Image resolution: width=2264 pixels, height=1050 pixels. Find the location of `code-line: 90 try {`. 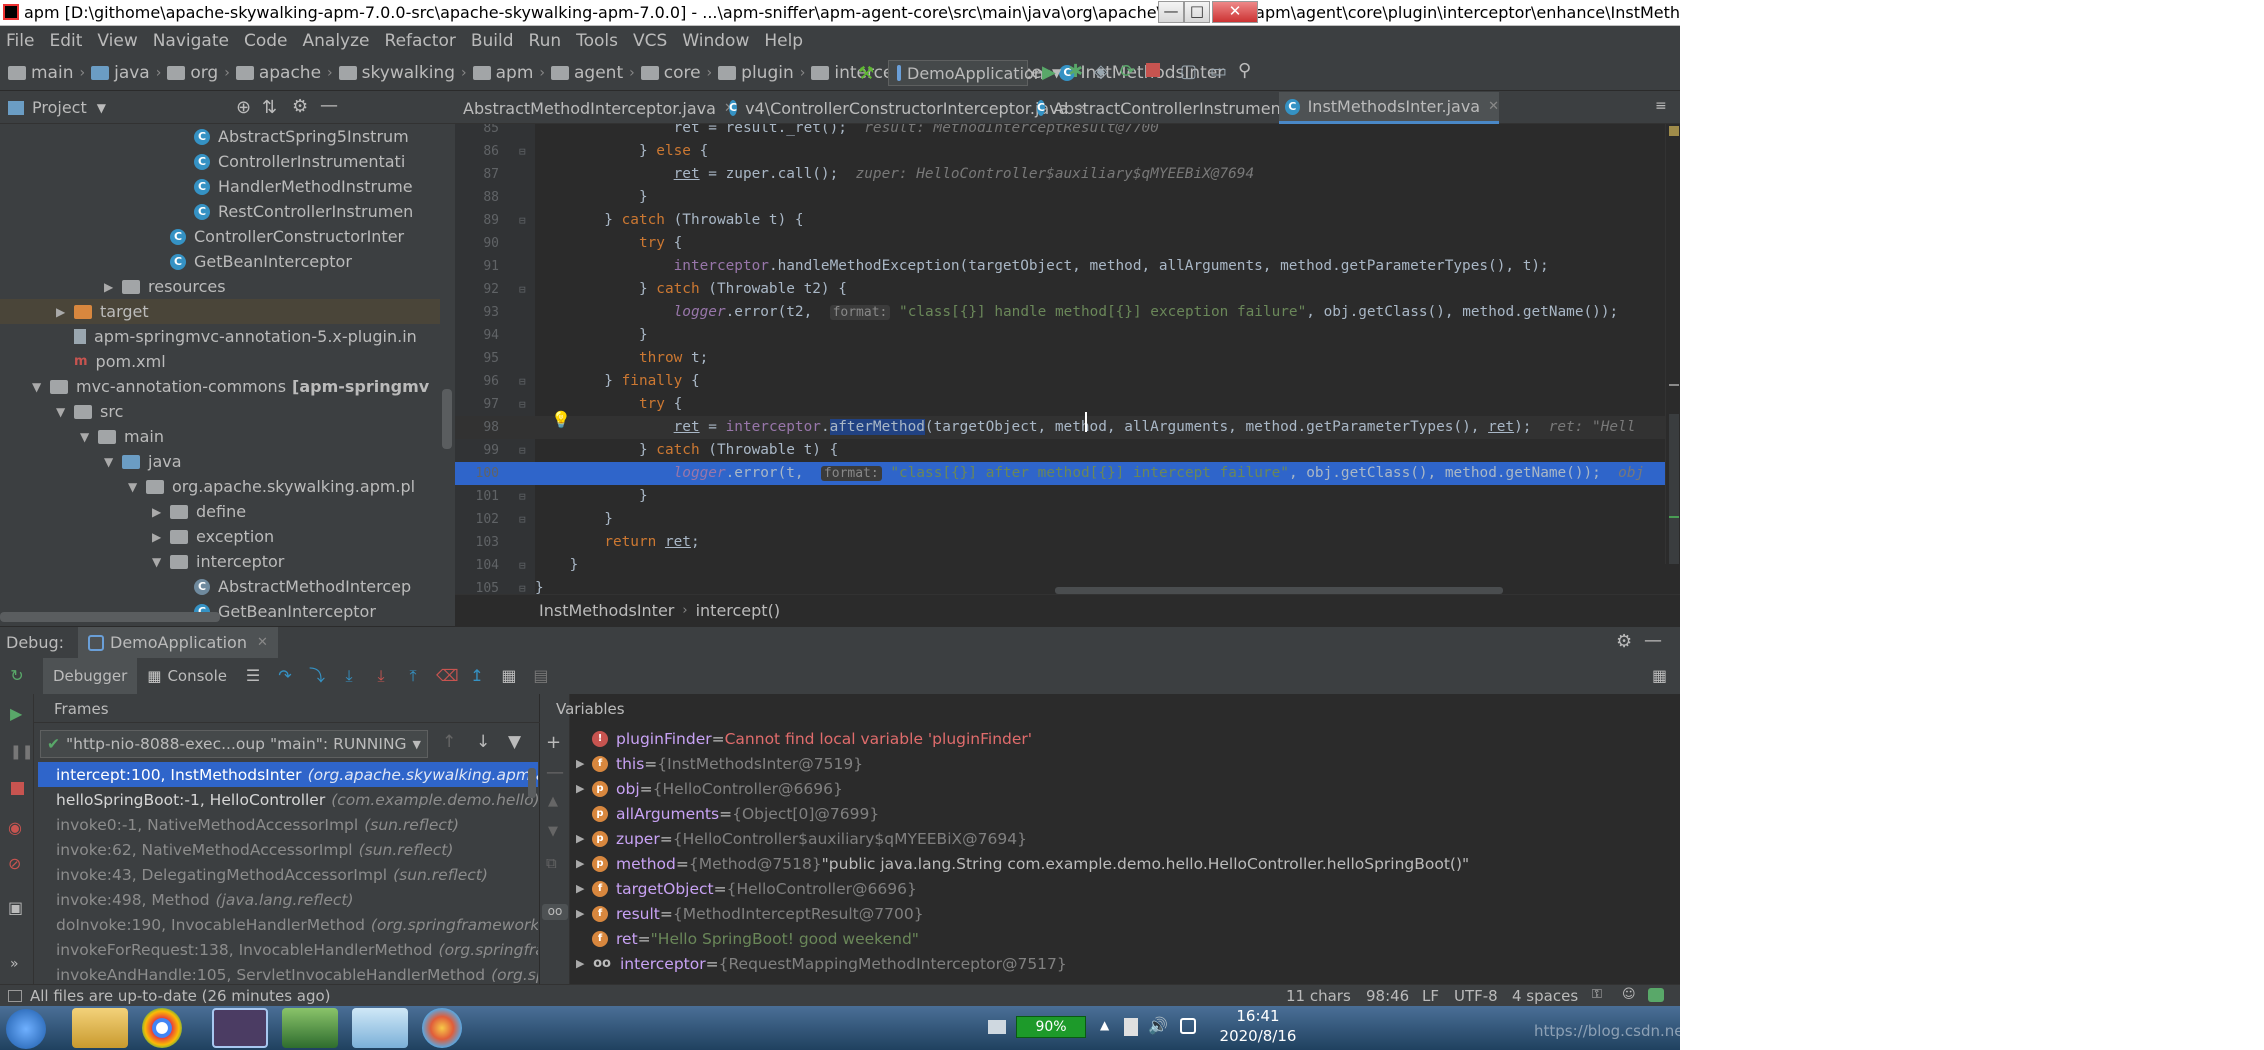

code-line: 90 try { is located at coordinates (1067, 243).